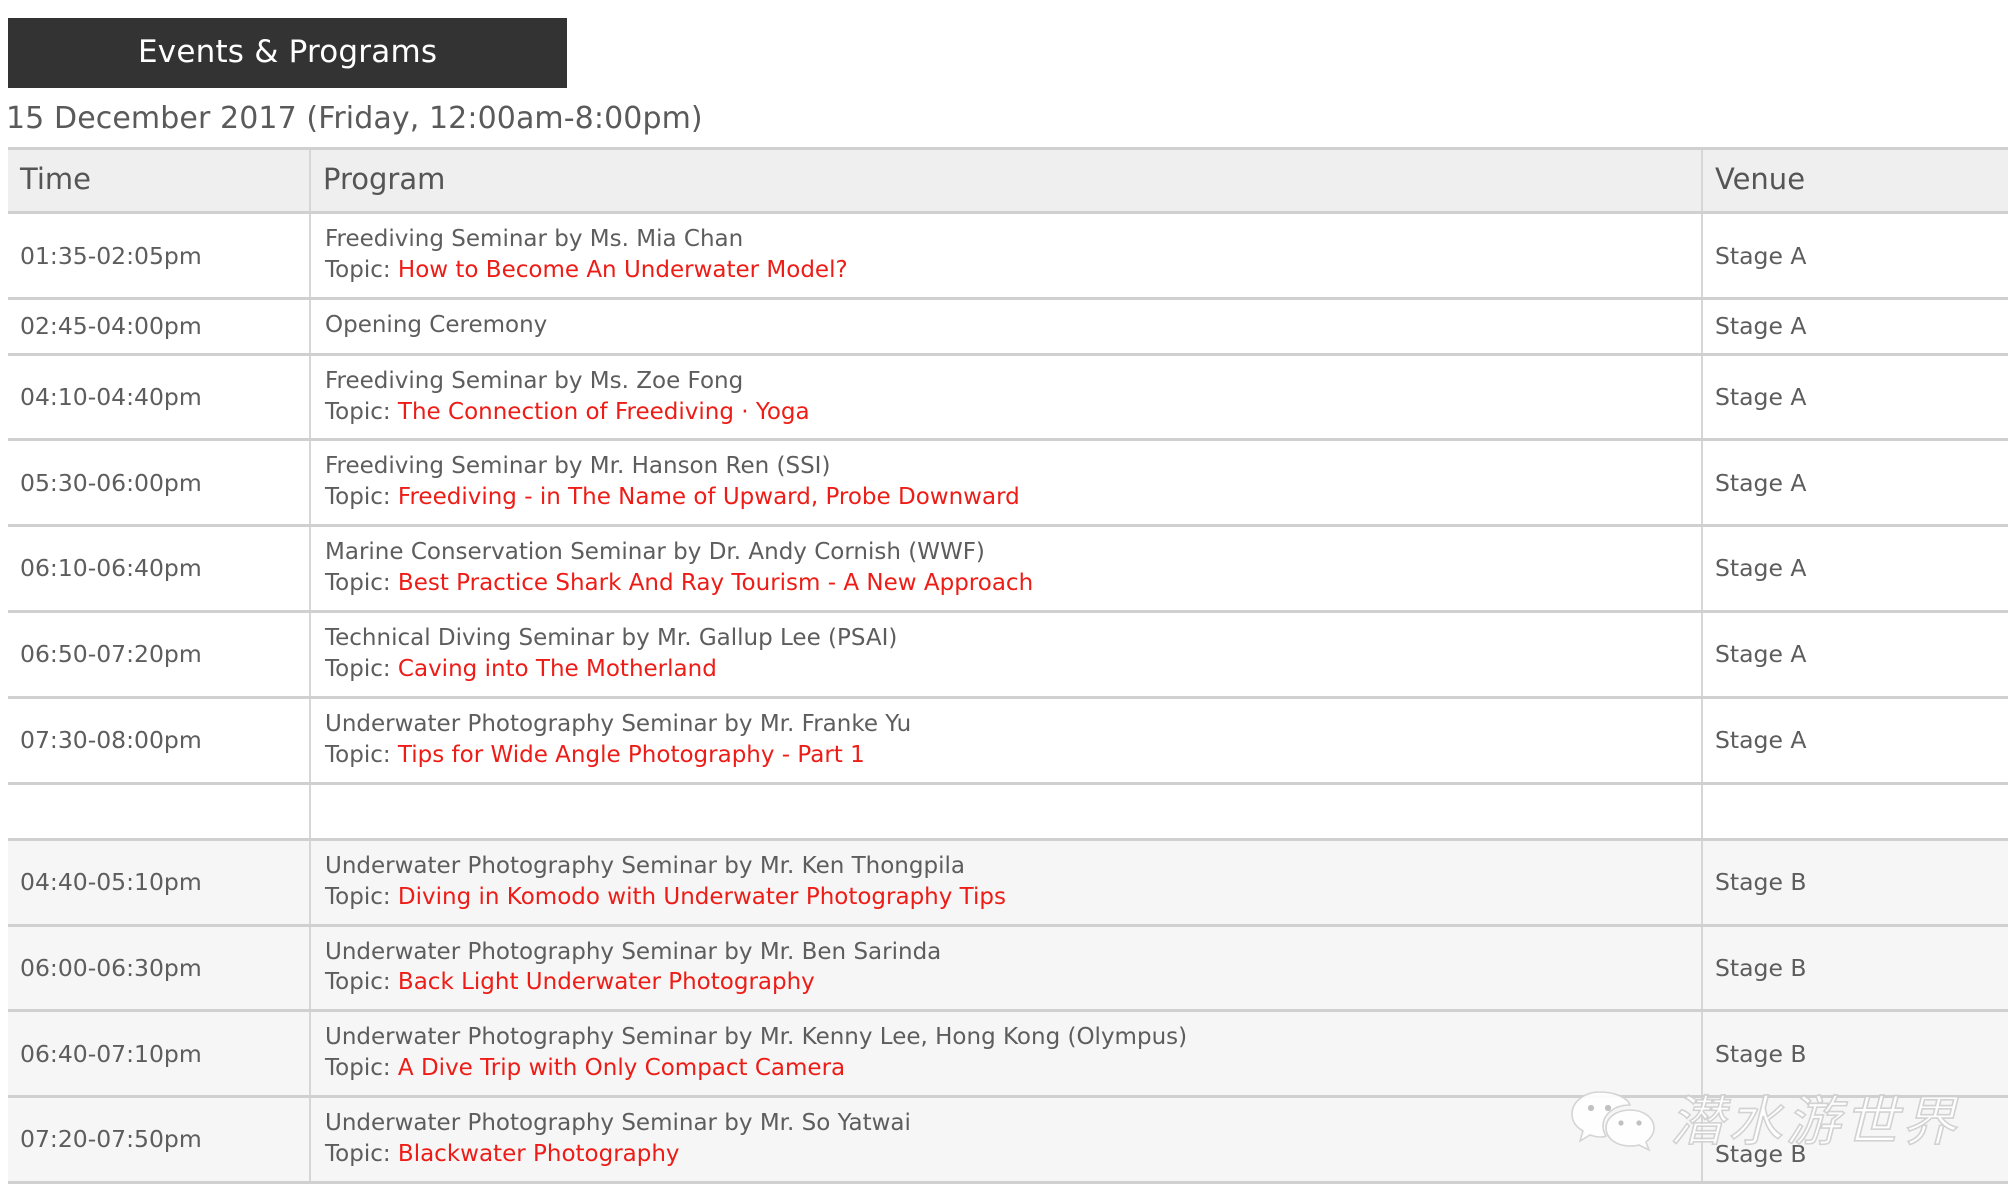 The width and height of the screenshot is (2014, 1194). I want to click on program-topic: Topic: Caving into The Motherland, so click(1013, 668).